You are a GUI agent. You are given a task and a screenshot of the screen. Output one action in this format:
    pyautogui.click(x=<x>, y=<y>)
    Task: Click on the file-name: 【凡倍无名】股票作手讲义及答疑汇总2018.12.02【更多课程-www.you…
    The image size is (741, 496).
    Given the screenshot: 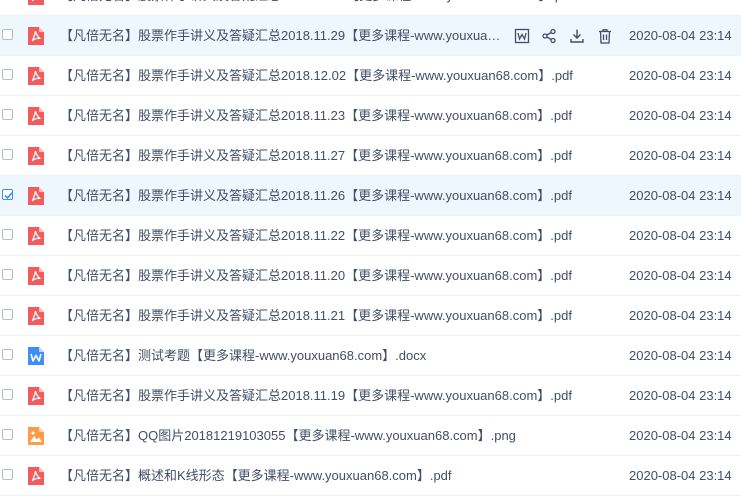 What is the action you would take?
    pyautogui.click(x=316, y=76)
    